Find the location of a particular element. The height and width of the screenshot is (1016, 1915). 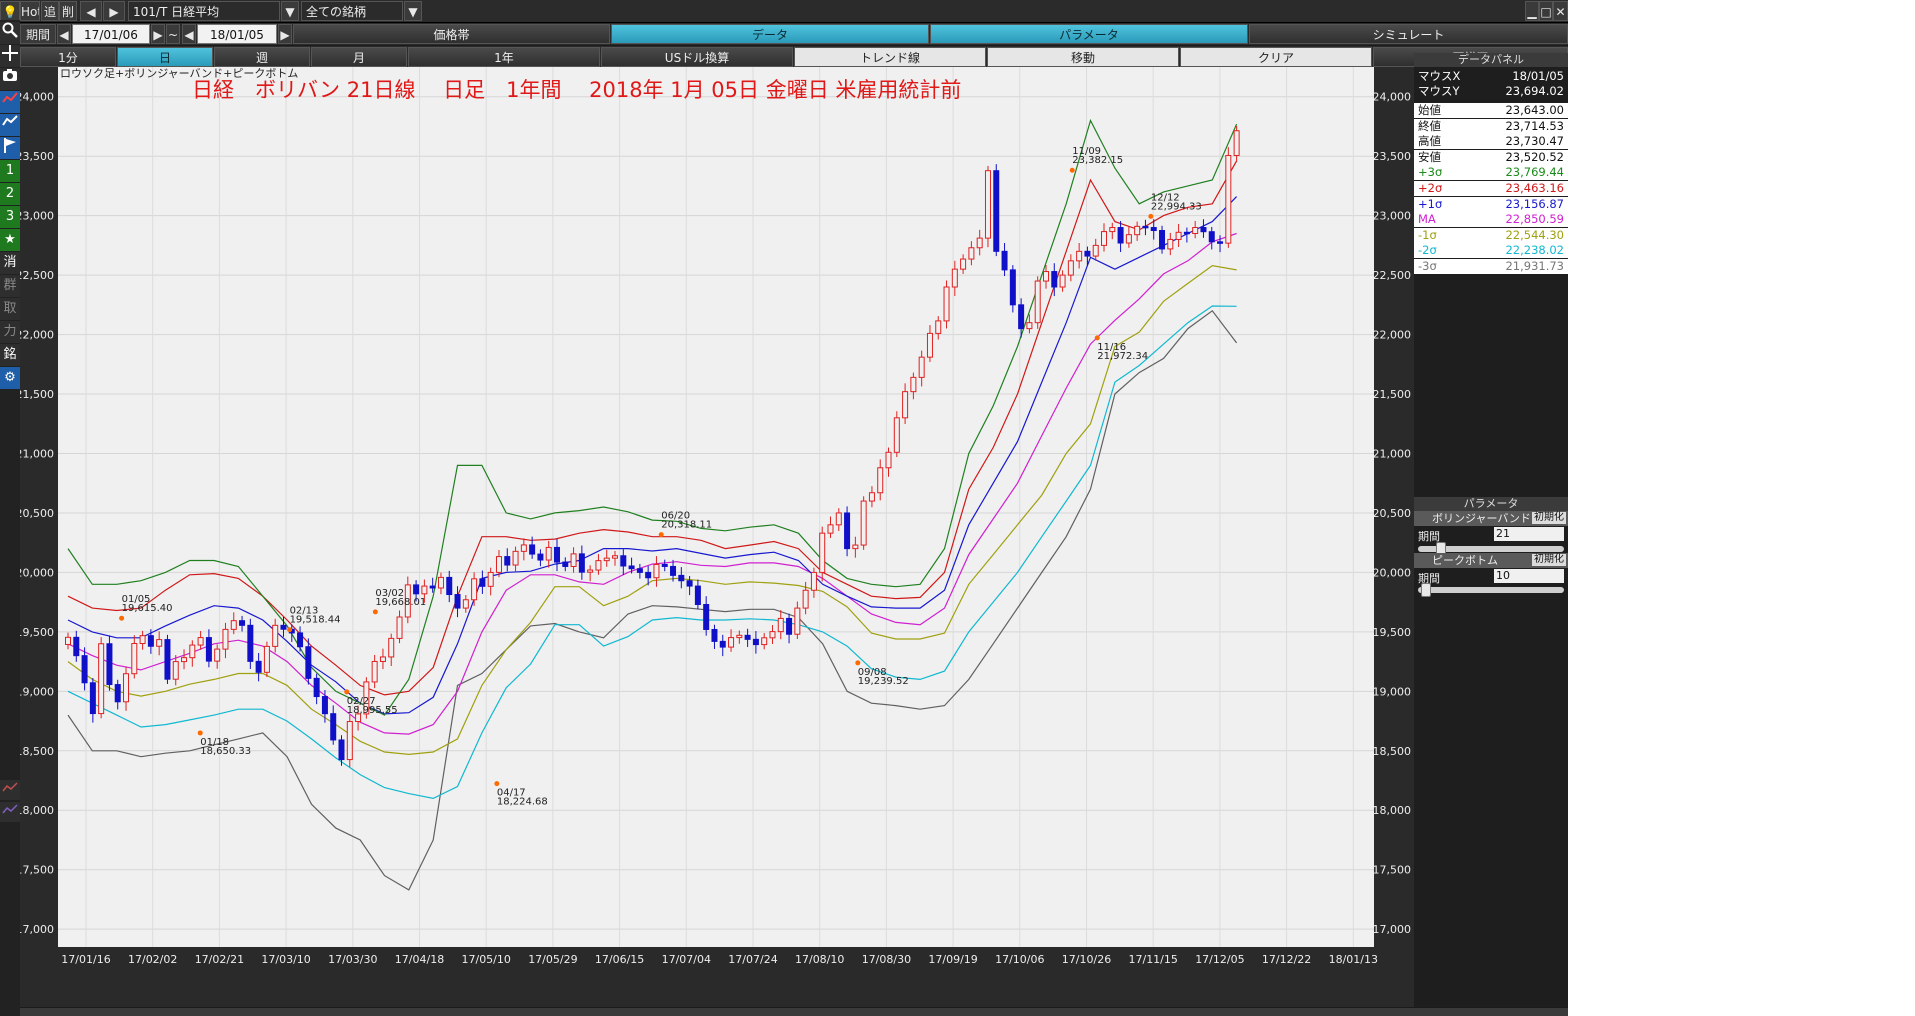

x-tick-label: 17/10/26 is located at coordinates (1086, 959).